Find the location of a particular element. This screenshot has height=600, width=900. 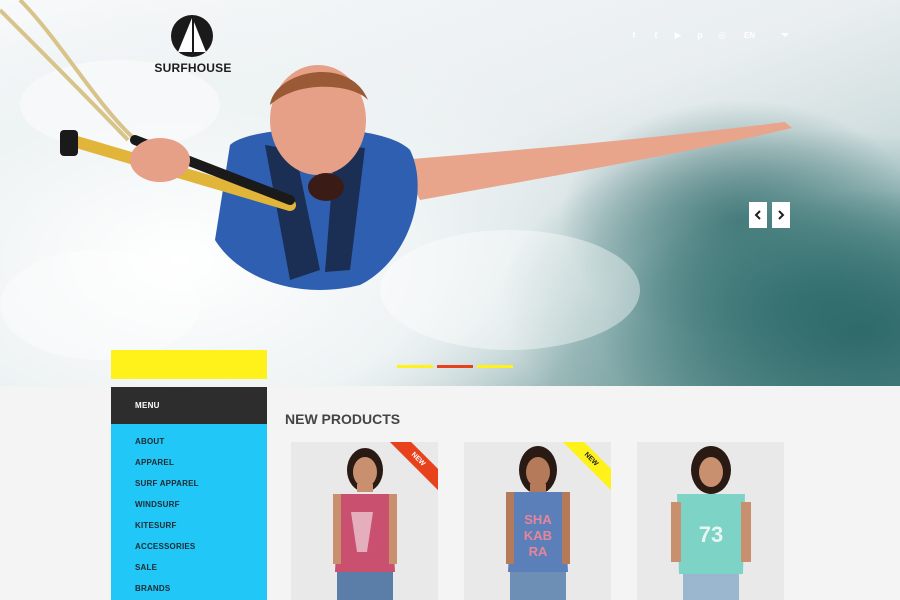

product-card: NEW is located at coordinates (364, 521).